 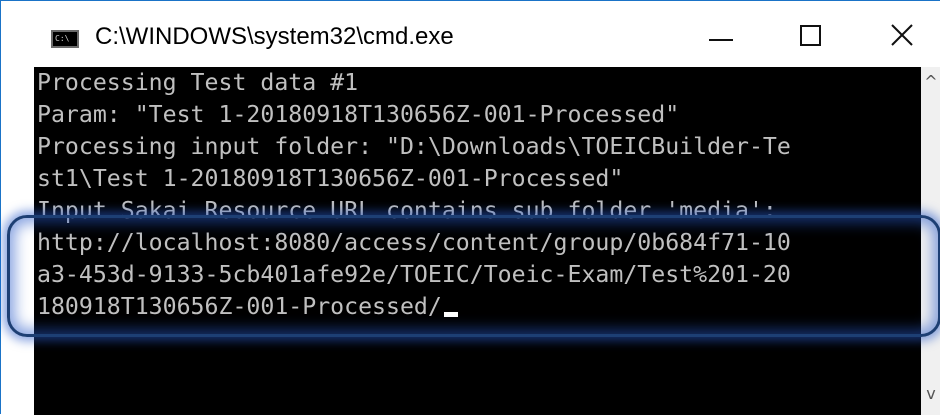 What do you see at coordinates (239, 306) in the screenshot?
I see `console-line-text: 180918T130656Z-001-Processed/` at bounding box center [239, 306].